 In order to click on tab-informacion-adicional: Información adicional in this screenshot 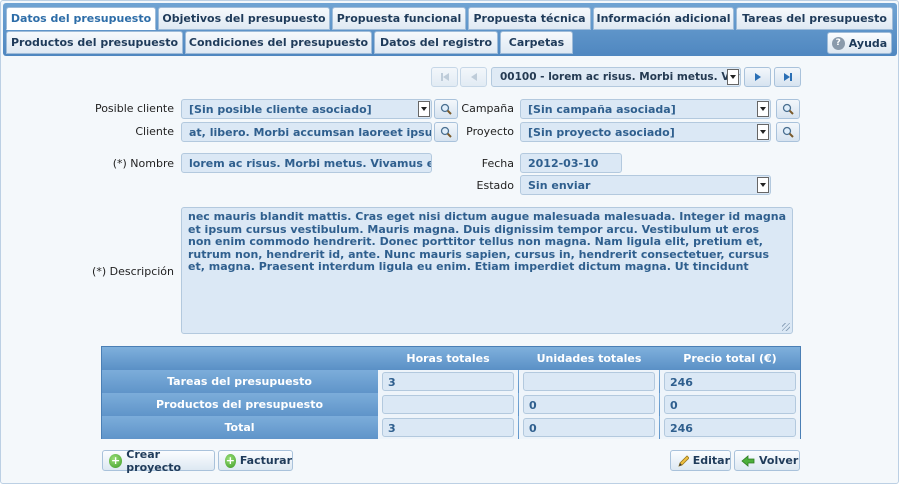, I will do `click(663, 18)`.